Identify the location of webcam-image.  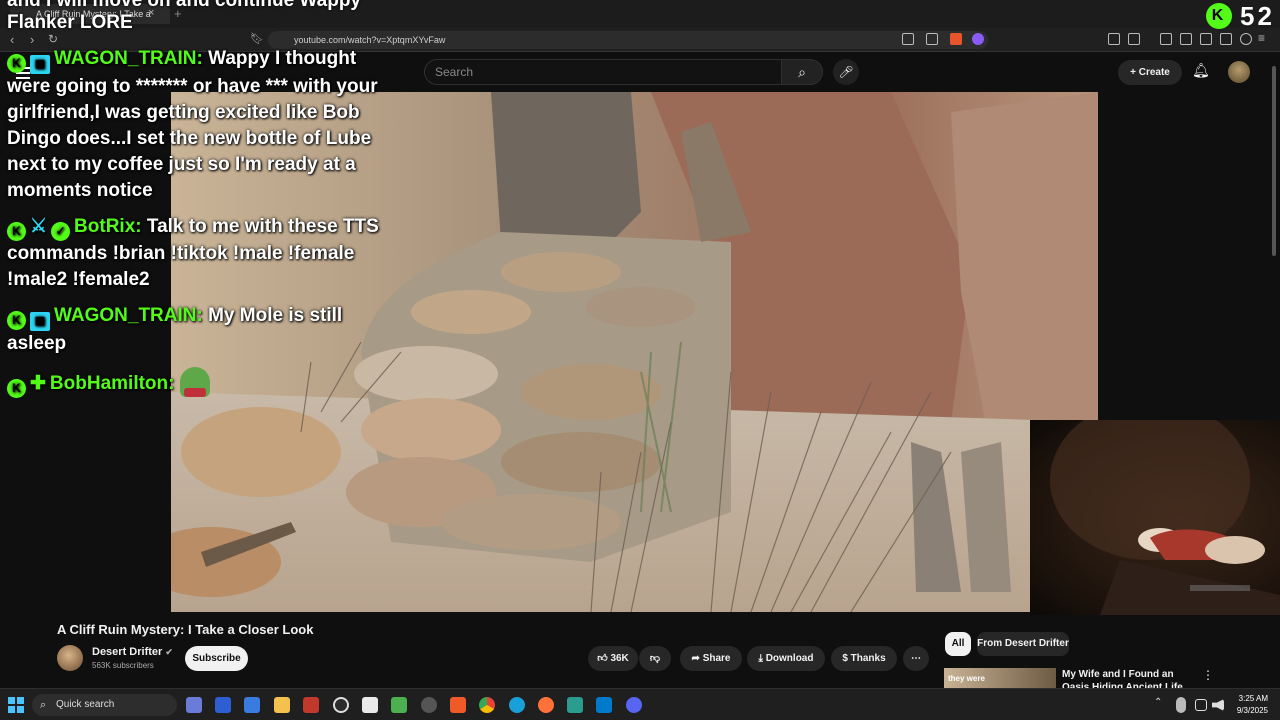
(1165, 507).